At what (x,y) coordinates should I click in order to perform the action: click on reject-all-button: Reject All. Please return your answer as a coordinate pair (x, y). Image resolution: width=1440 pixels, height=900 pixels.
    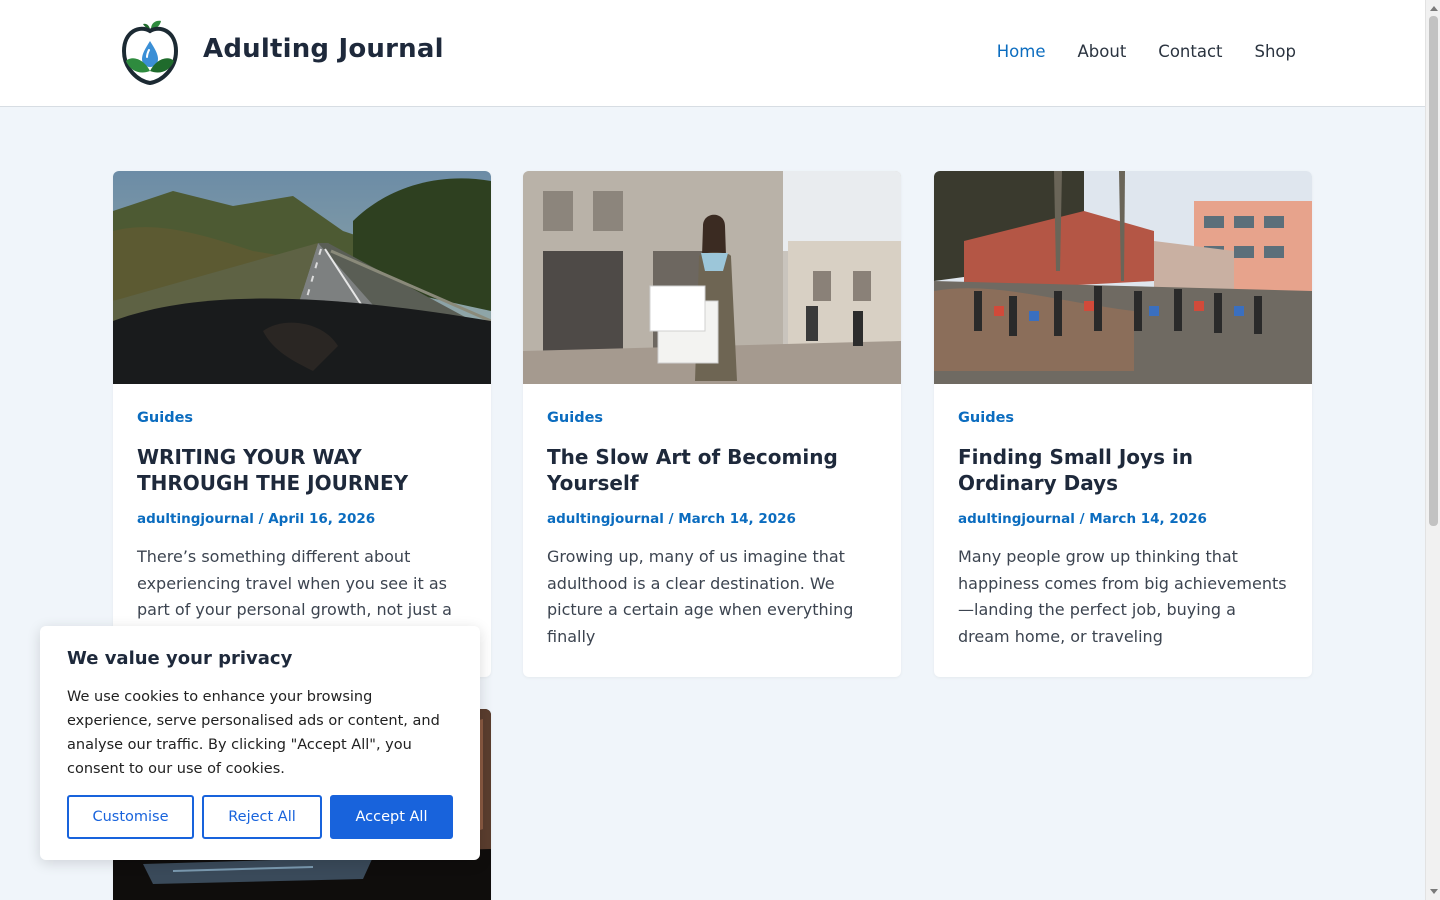
    Looking at the image, I should click on (262, 817).